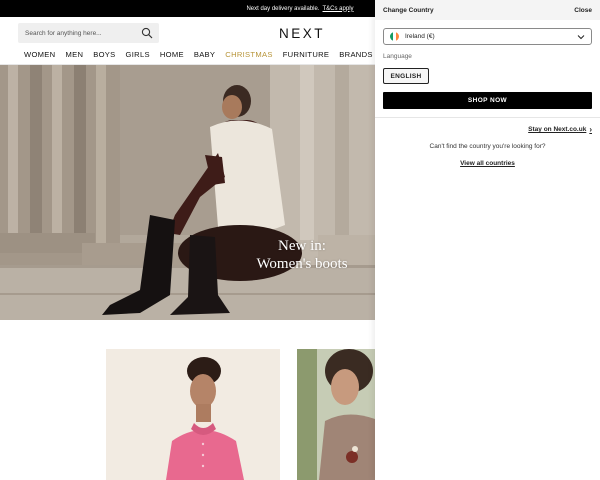 The width and height of the screenshot is (600, 480). What do you see at coordinates (408, 10) in the screenshot?
I see `panel-title: Change Country` at bounding box center [408, 10].